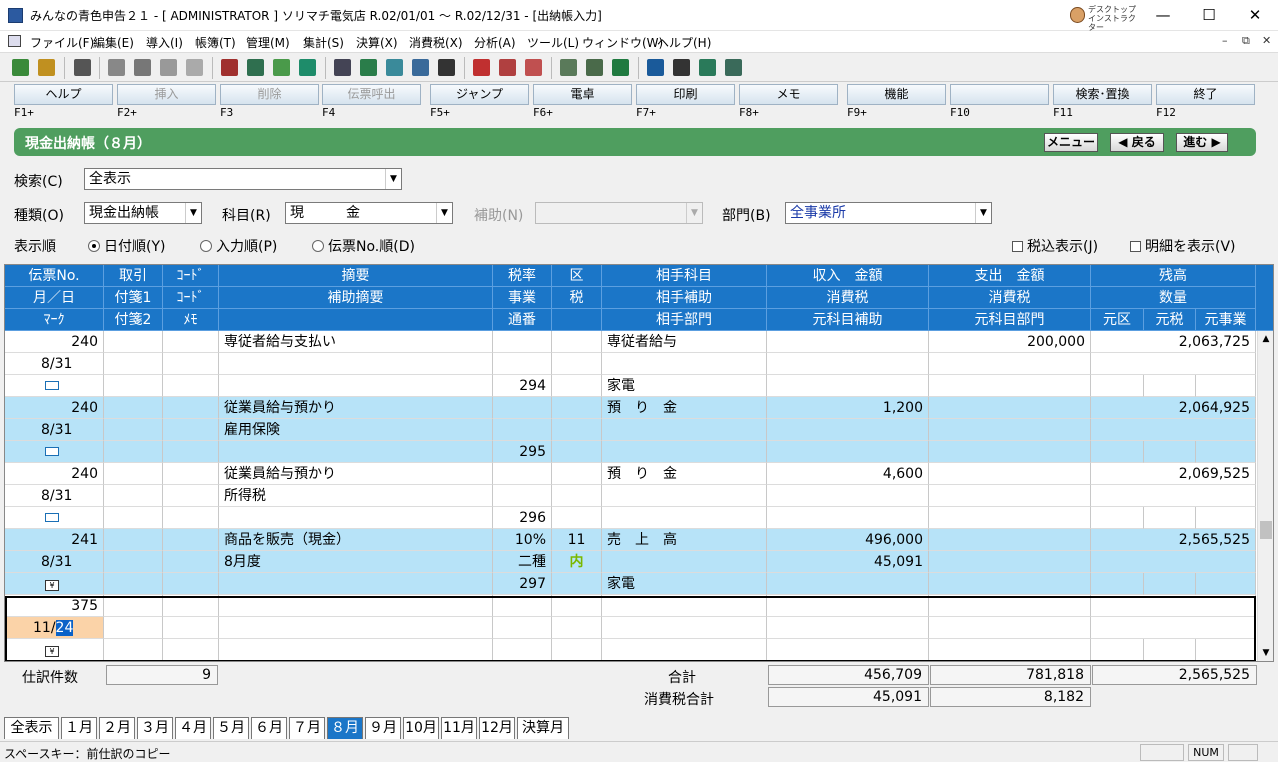 The width and height of the screenshot is (1278, 762). I want to click on summary-cell: 専従者給与支払い, so click(356, 342).